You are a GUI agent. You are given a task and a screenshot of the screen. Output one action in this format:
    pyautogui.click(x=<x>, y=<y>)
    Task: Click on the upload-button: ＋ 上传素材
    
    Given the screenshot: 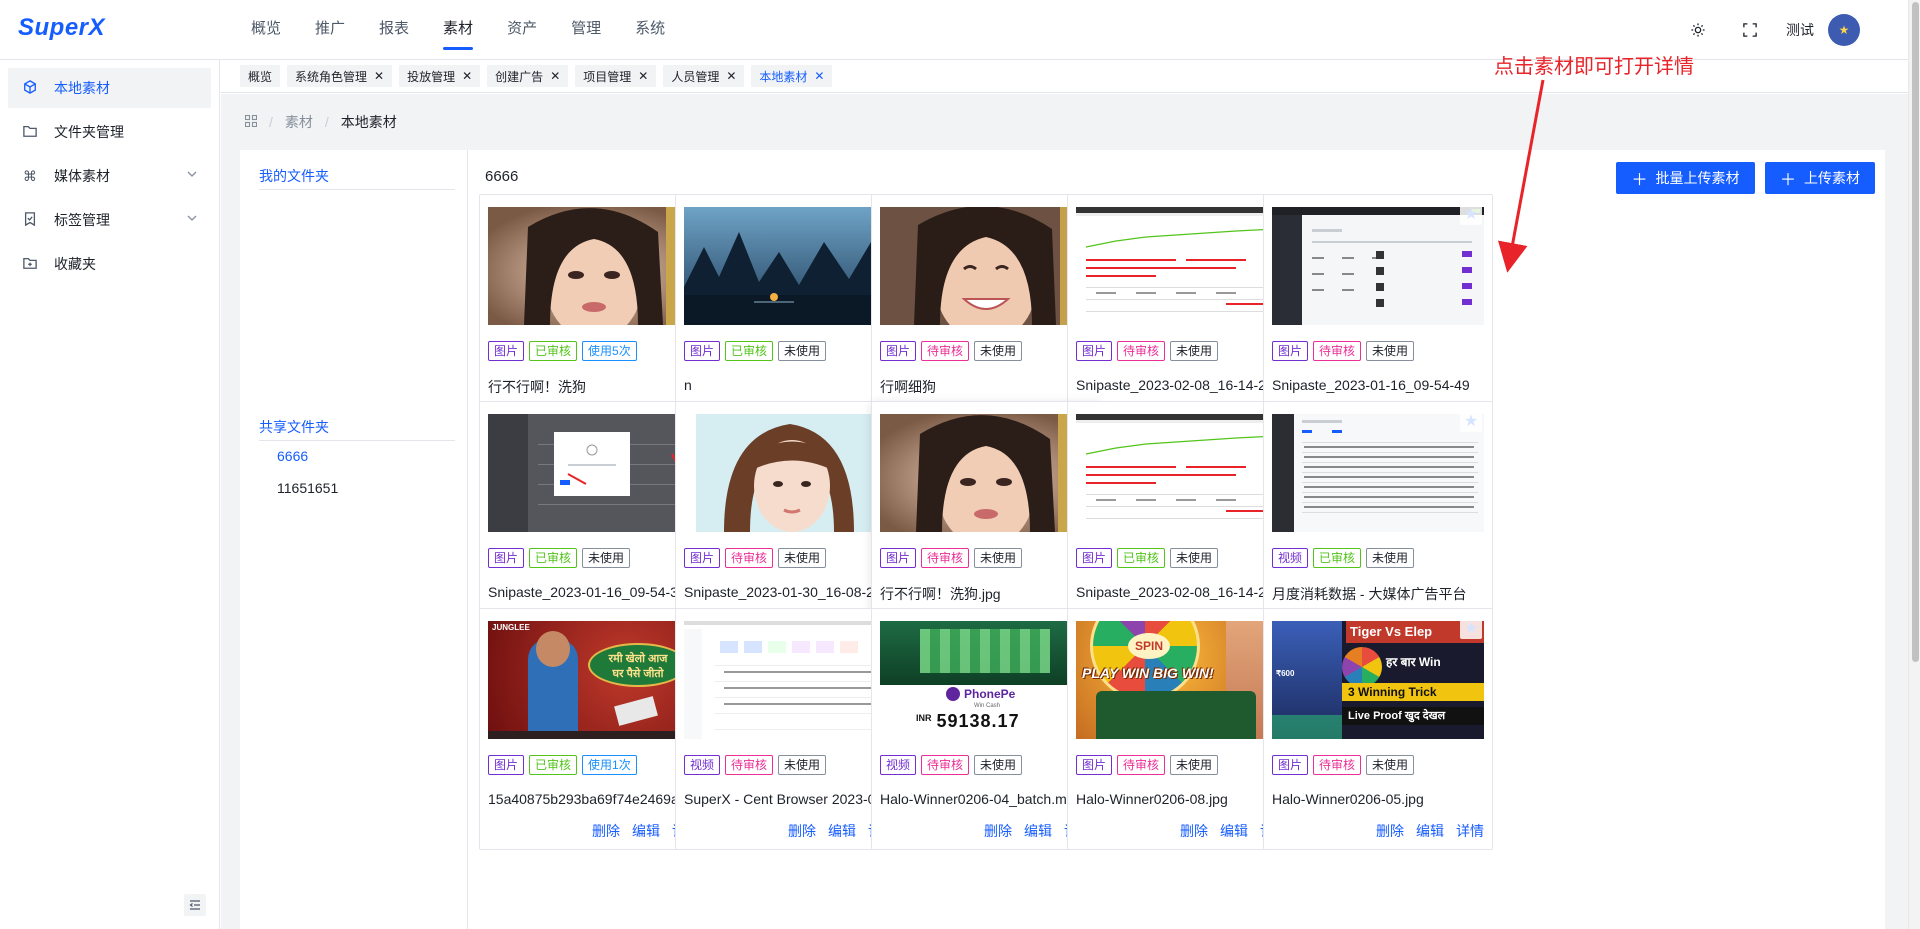 What is the action you would take?
    pyautogui.click(x=1820, y=178)
    